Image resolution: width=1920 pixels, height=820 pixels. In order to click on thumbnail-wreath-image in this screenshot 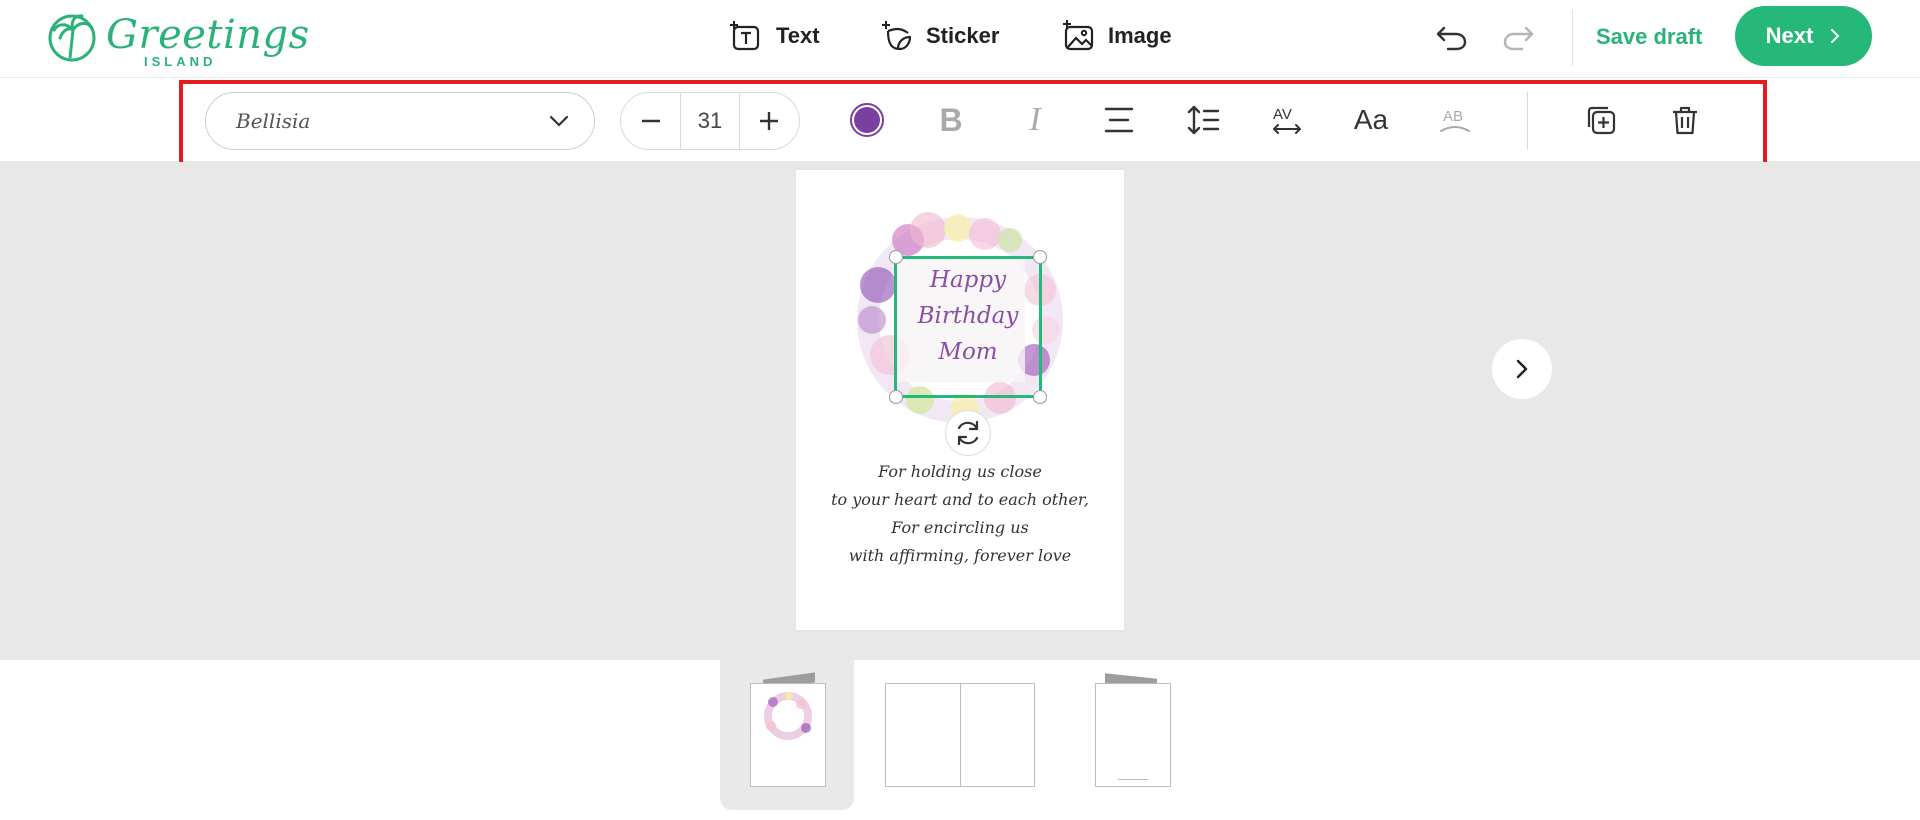, I will do `click(788, 716)`.